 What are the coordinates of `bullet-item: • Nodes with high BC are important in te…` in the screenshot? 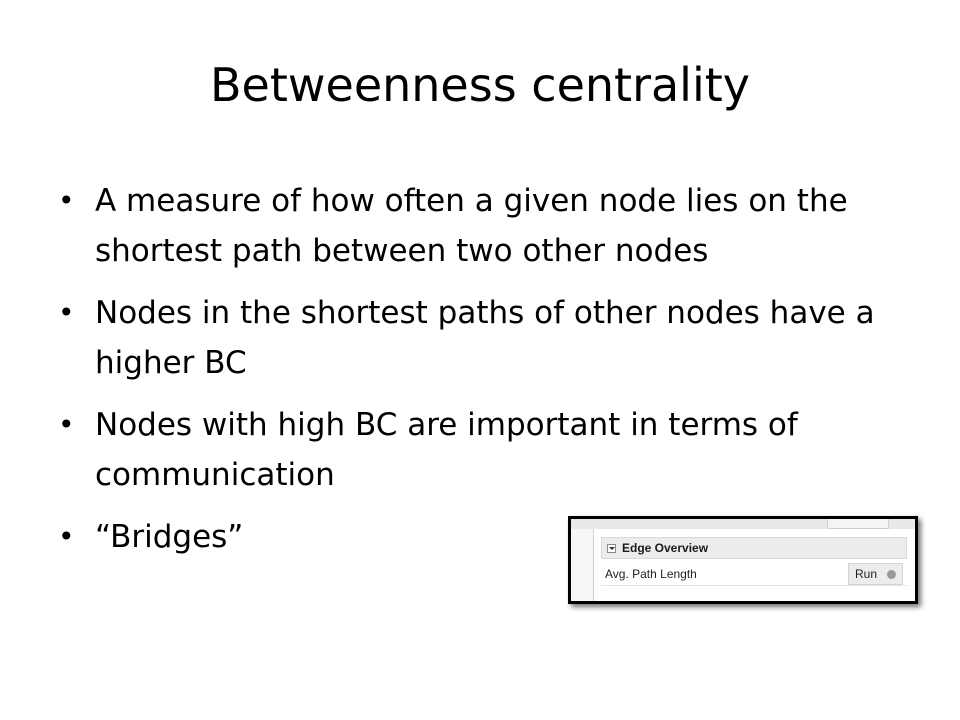 It's located at (473, 450).